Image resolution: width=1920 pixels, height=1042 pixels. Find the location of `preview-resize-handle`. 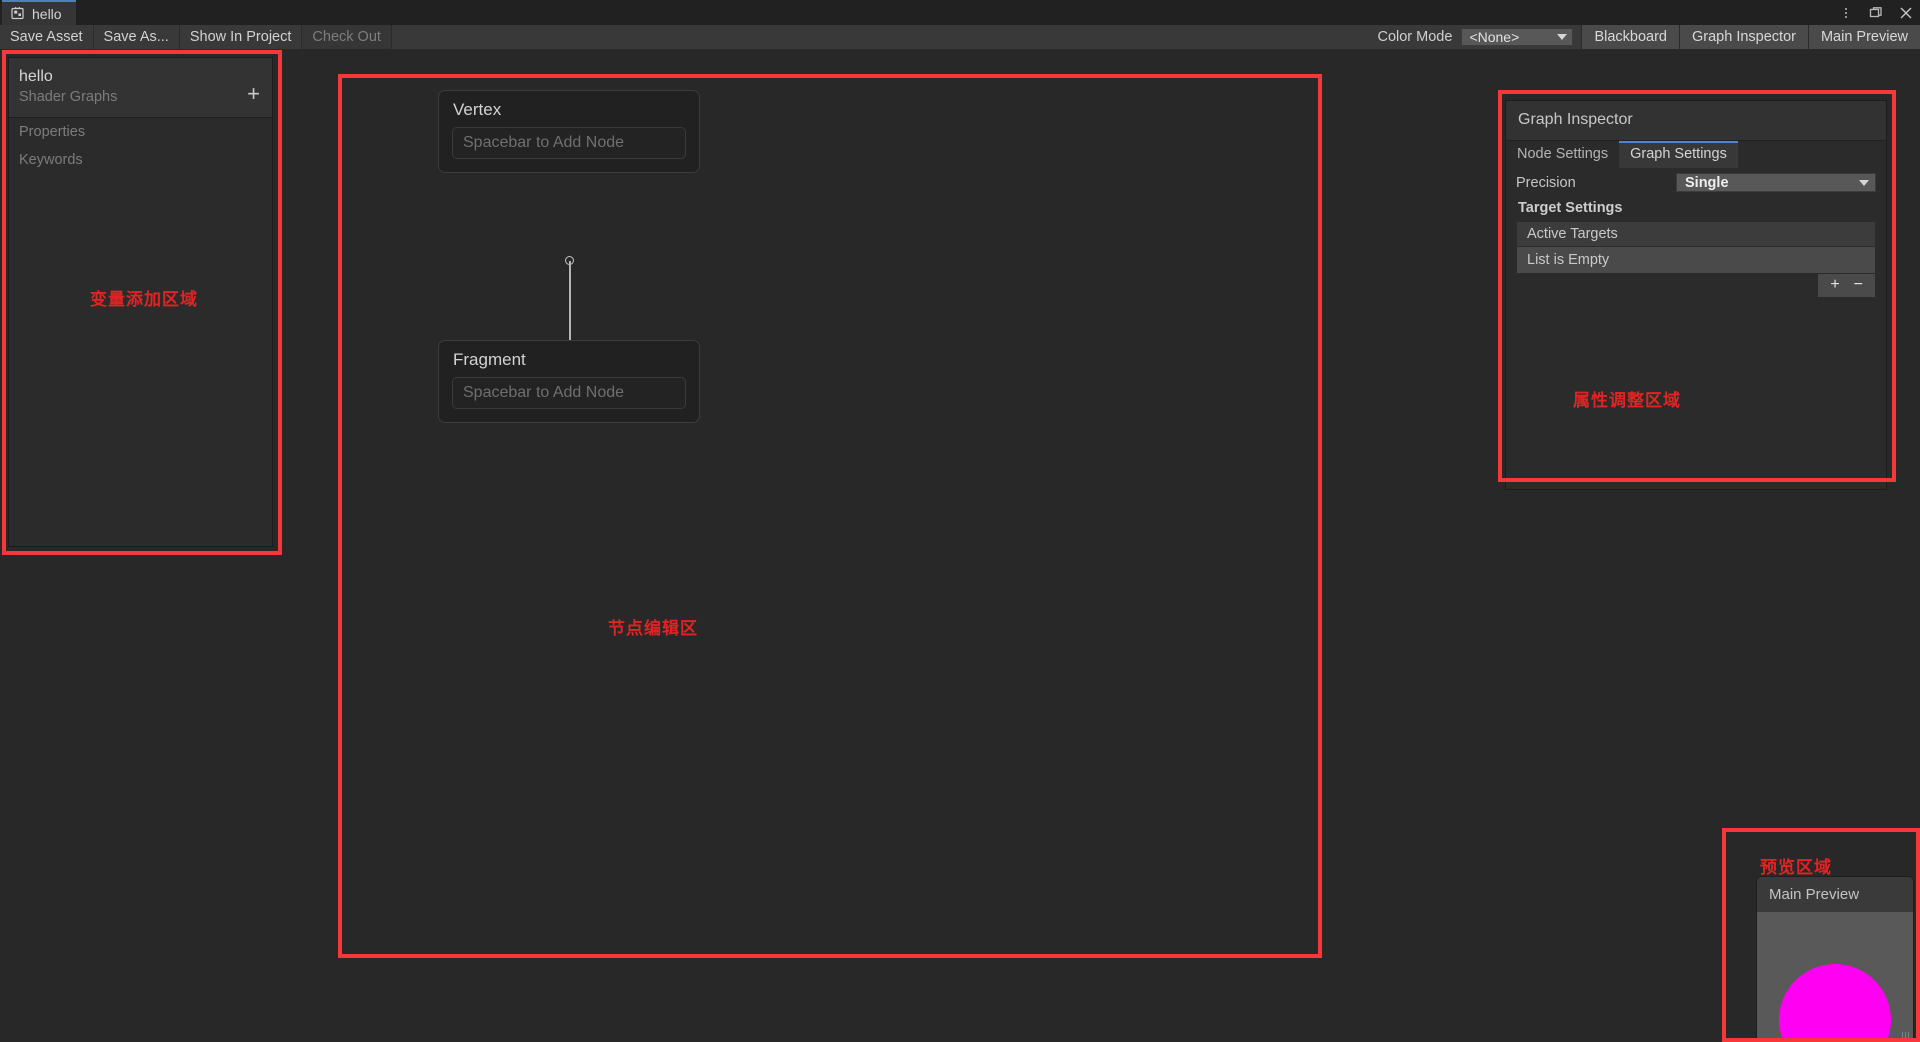

preview-resize-handle is located at coordinates (1906, 1035).